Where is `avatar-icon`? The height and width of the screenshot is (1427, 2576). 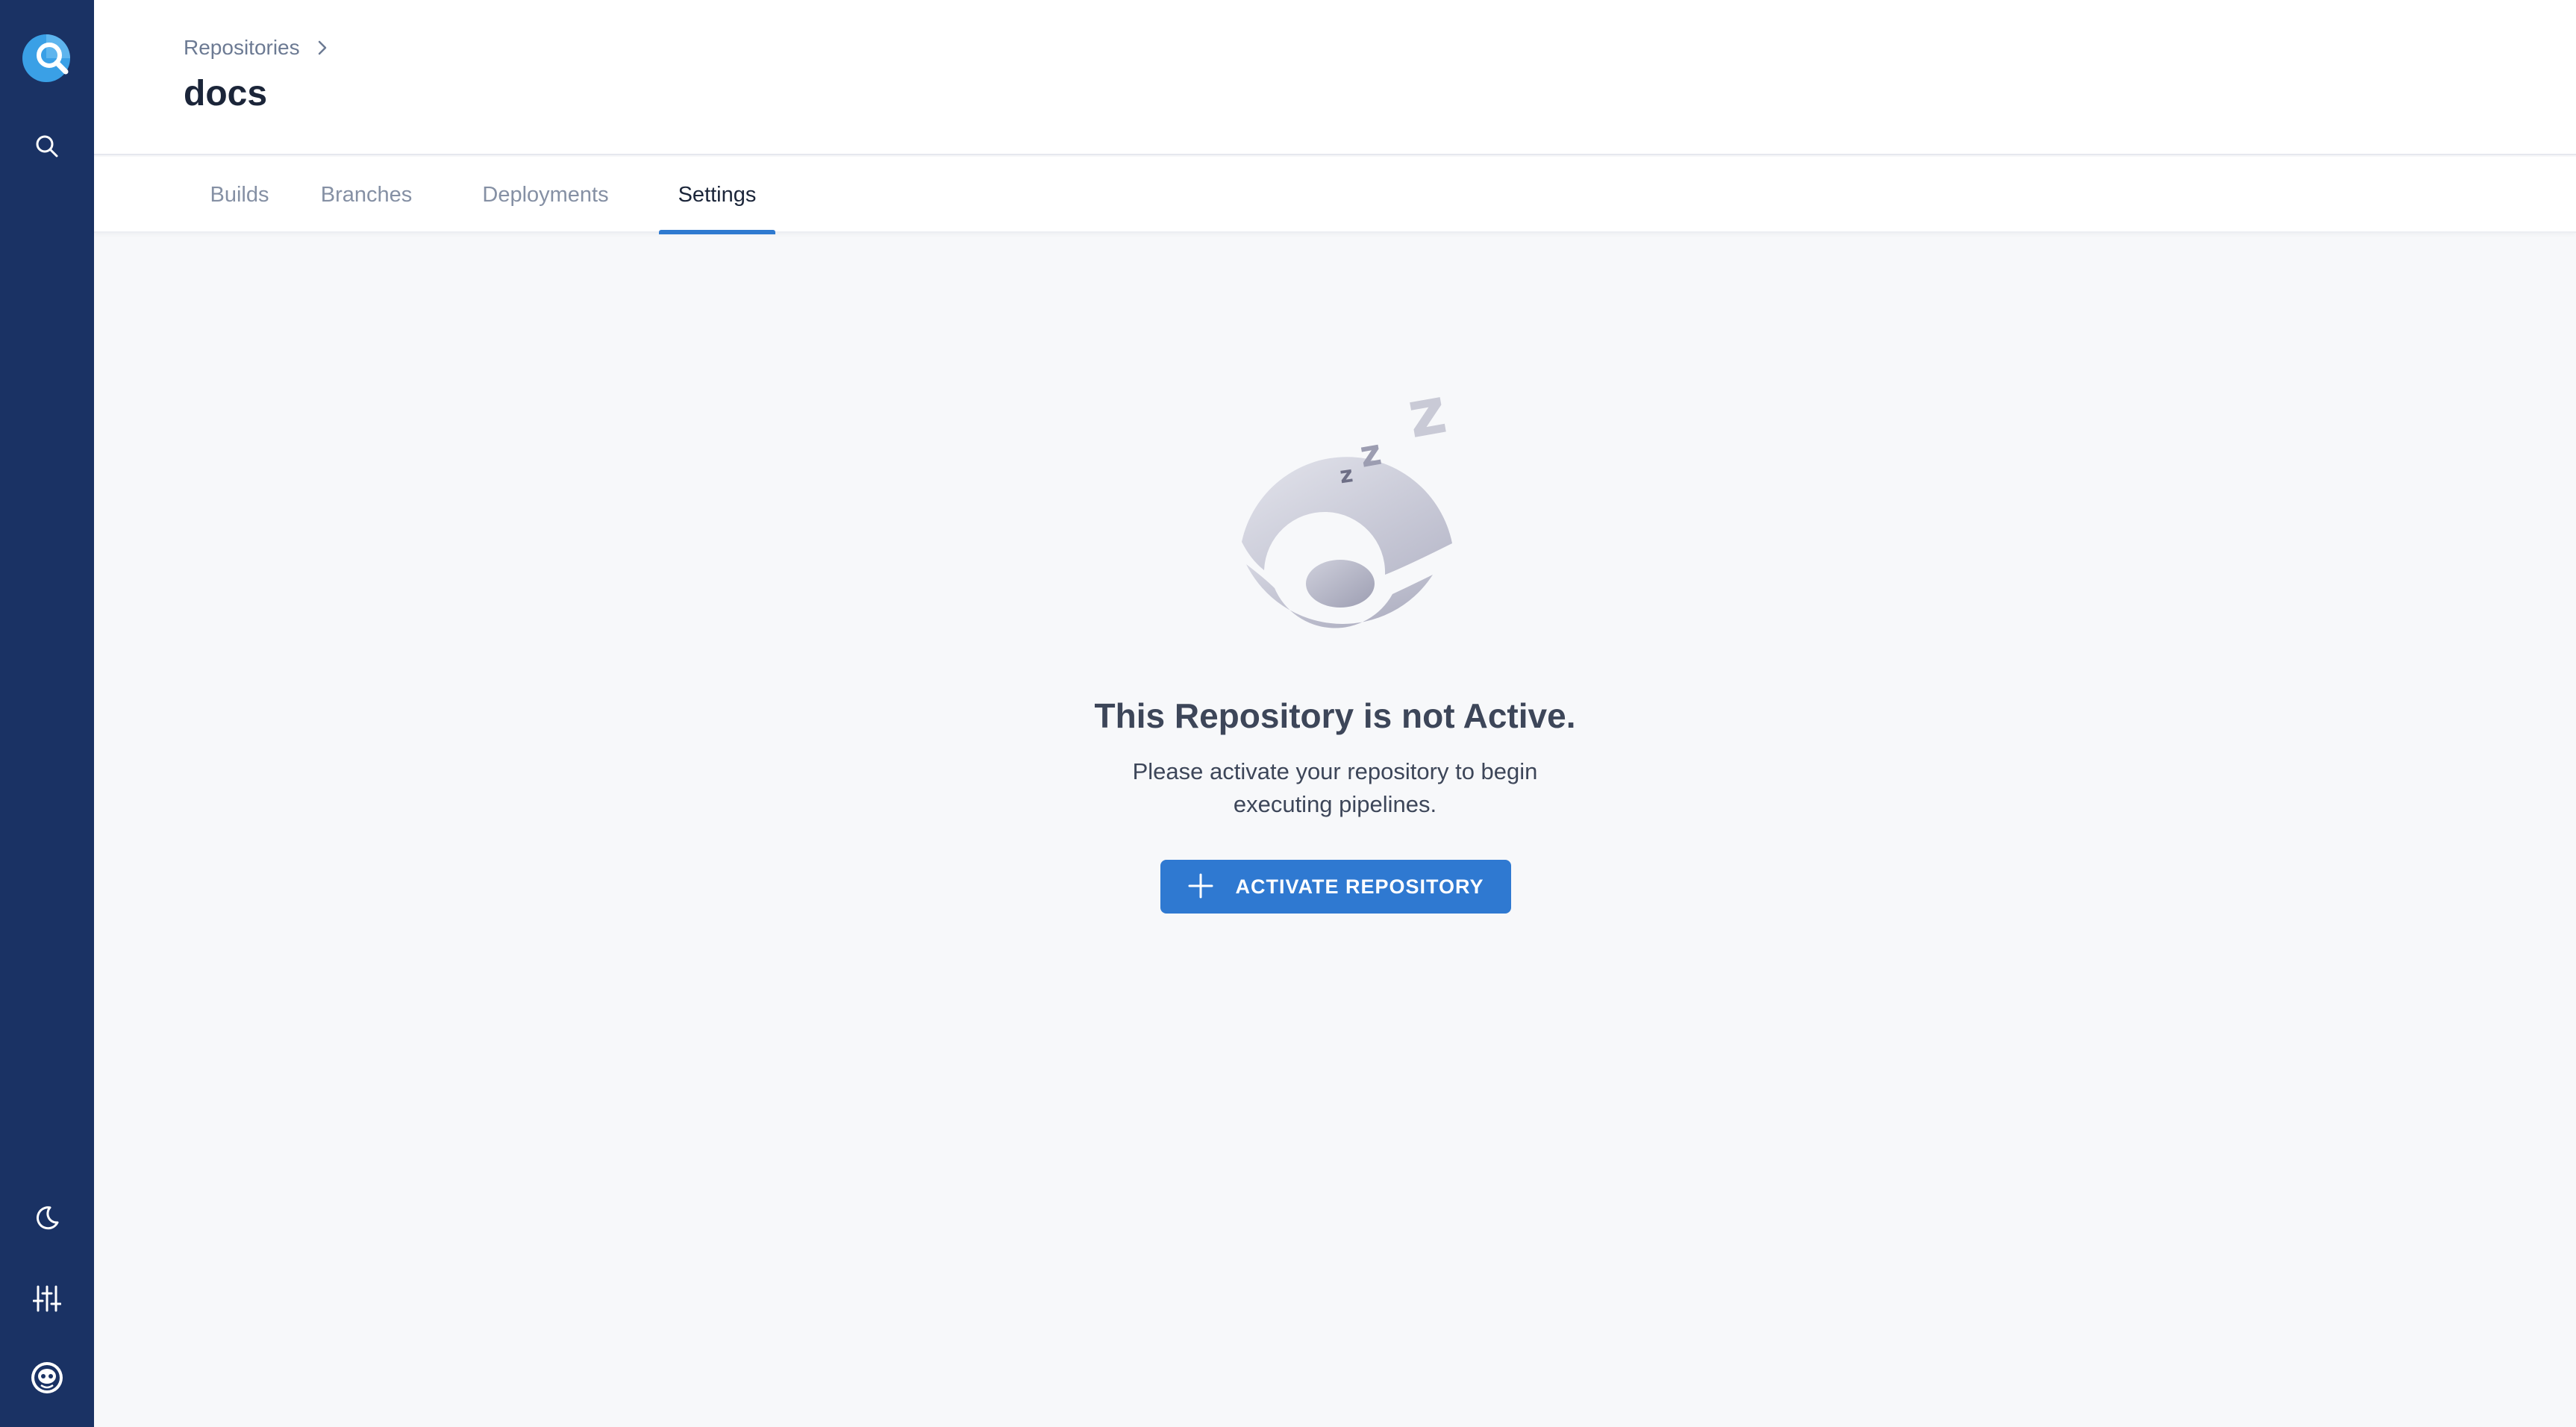 avatar-icon is located at coordinates (47, 1378).